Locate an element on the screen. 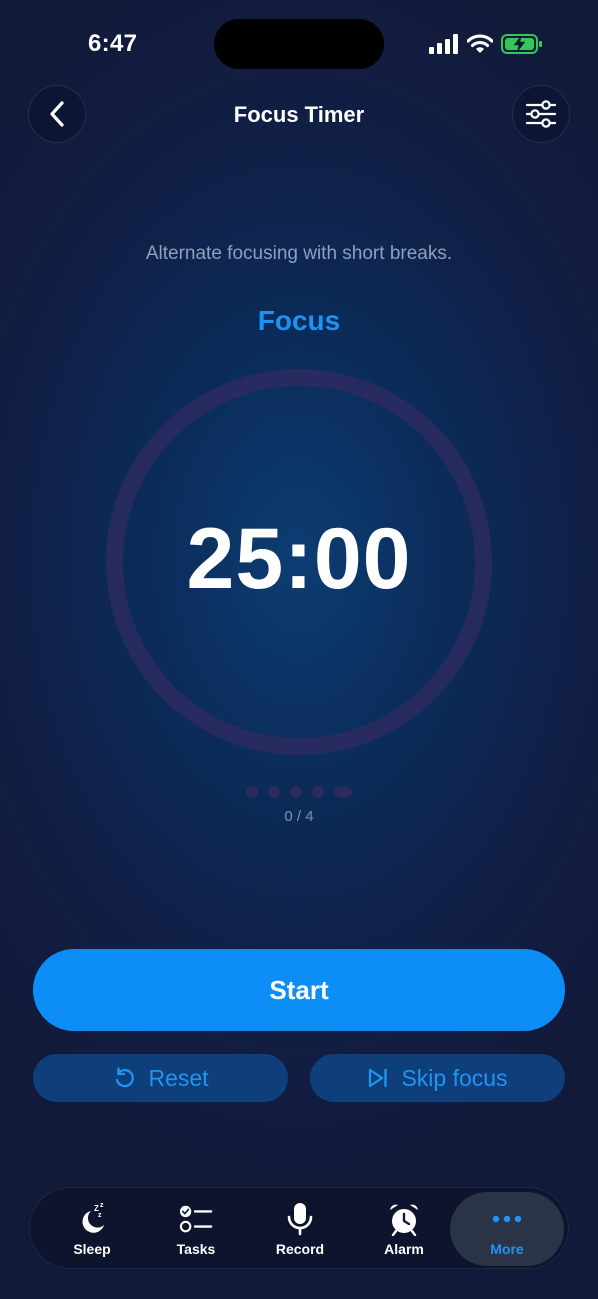 This screenshot has height=1299, width=598. tab-label-alarm: Alarm is located at coordinates (404, 1248).